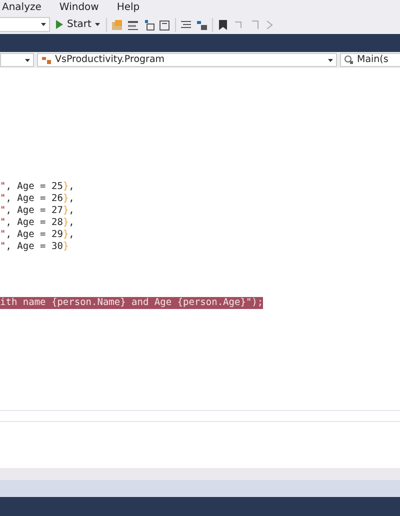 This screenshot has width=400, height=516. I want to click on code-line: ", Age = 28},, so click(37, 223).